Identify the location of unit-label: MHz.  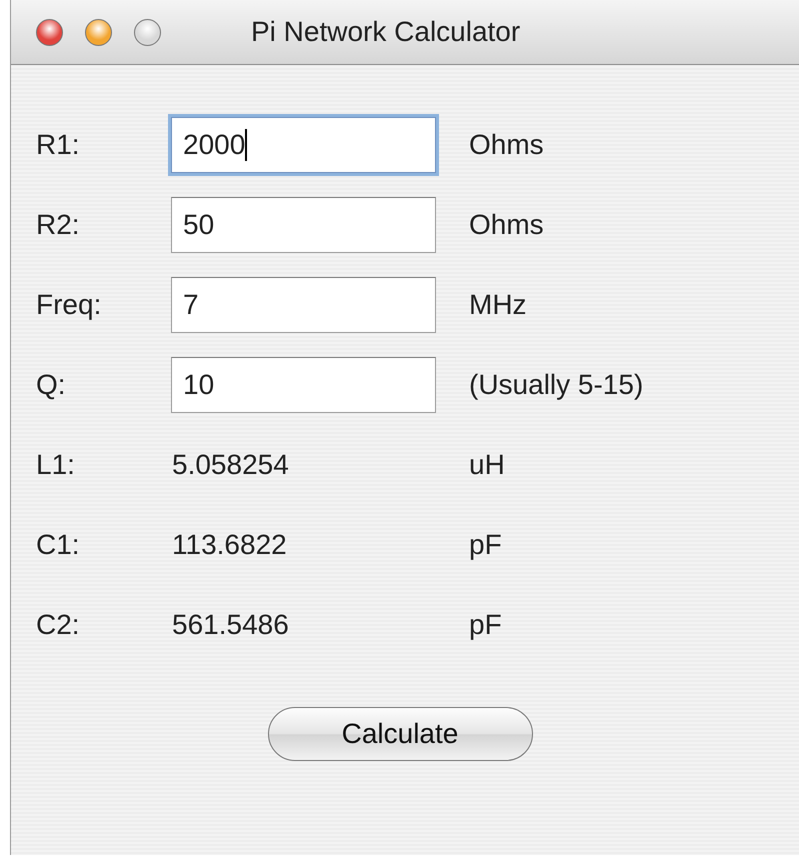
(498, 305).